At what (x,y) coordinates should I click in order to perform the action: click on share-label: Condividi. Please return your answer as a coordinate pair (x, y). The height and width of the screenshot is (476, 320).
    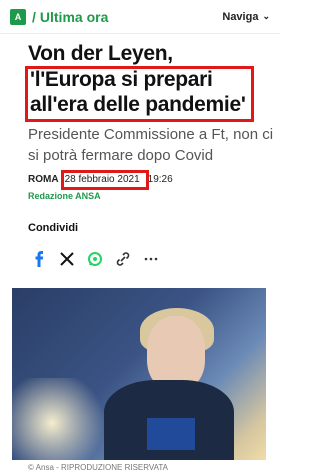
    Looking at the image, I should click on (53, 228).